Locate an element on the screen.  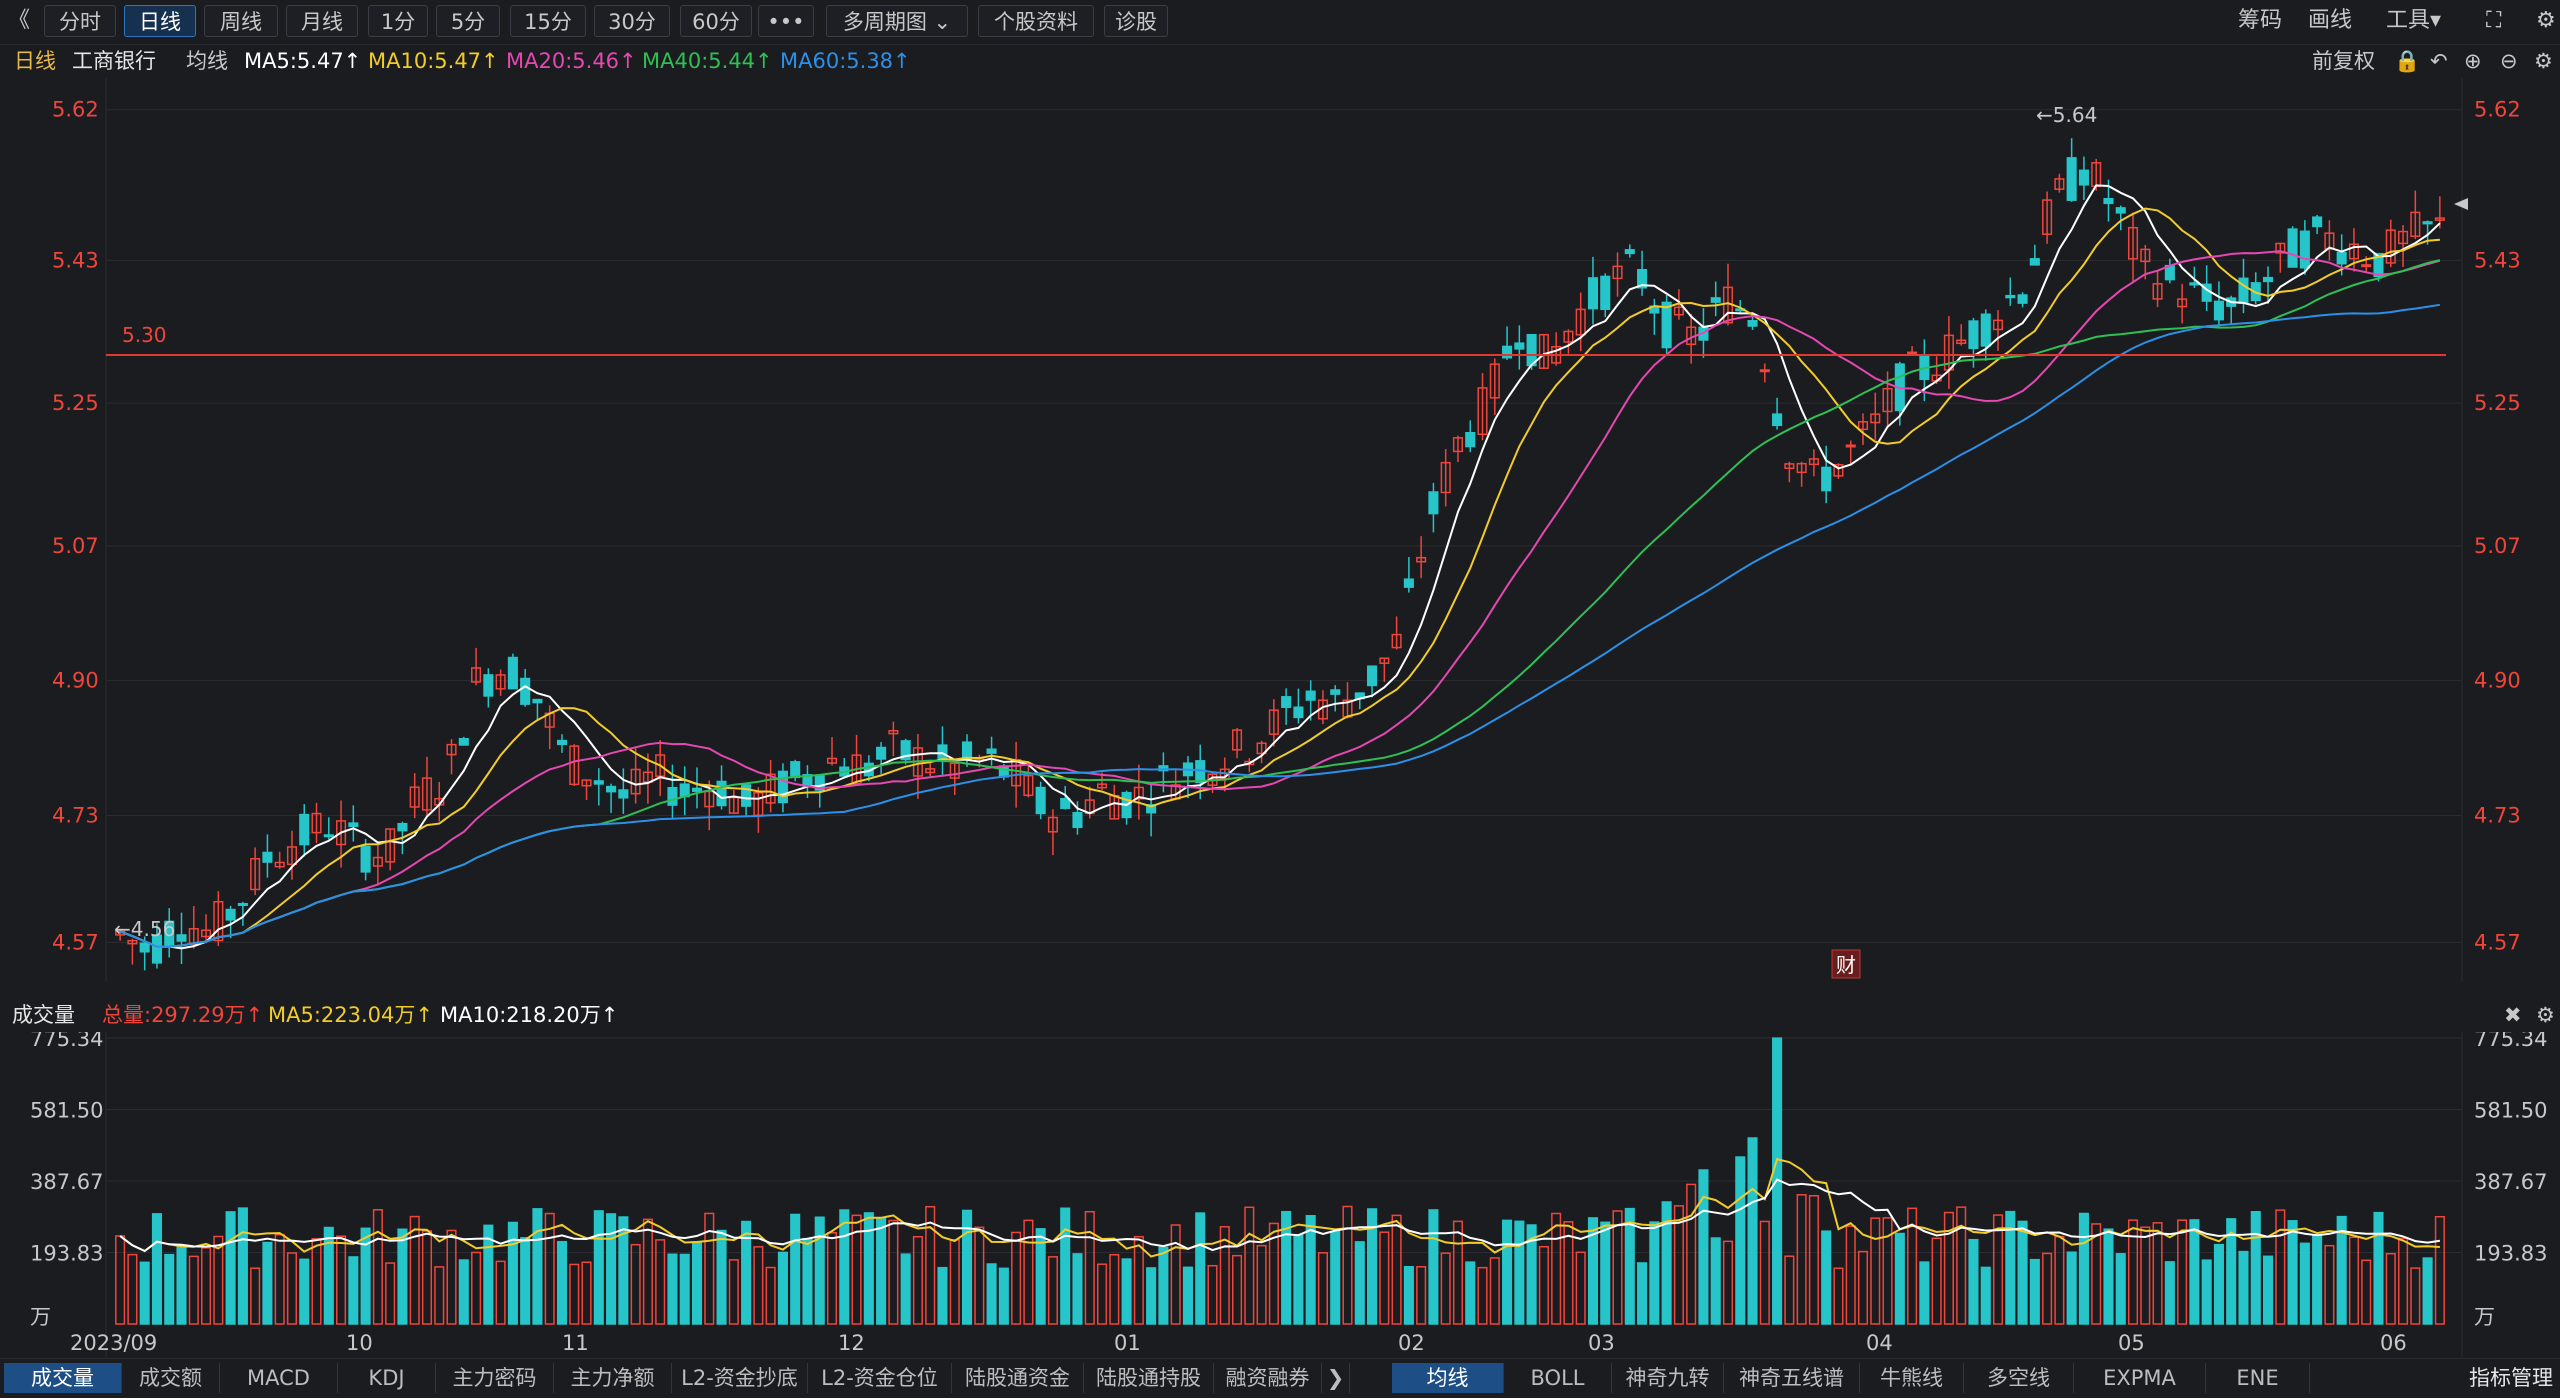
overlay-tab-4: 牛熊线 is located at coordinates (1912, 1378).